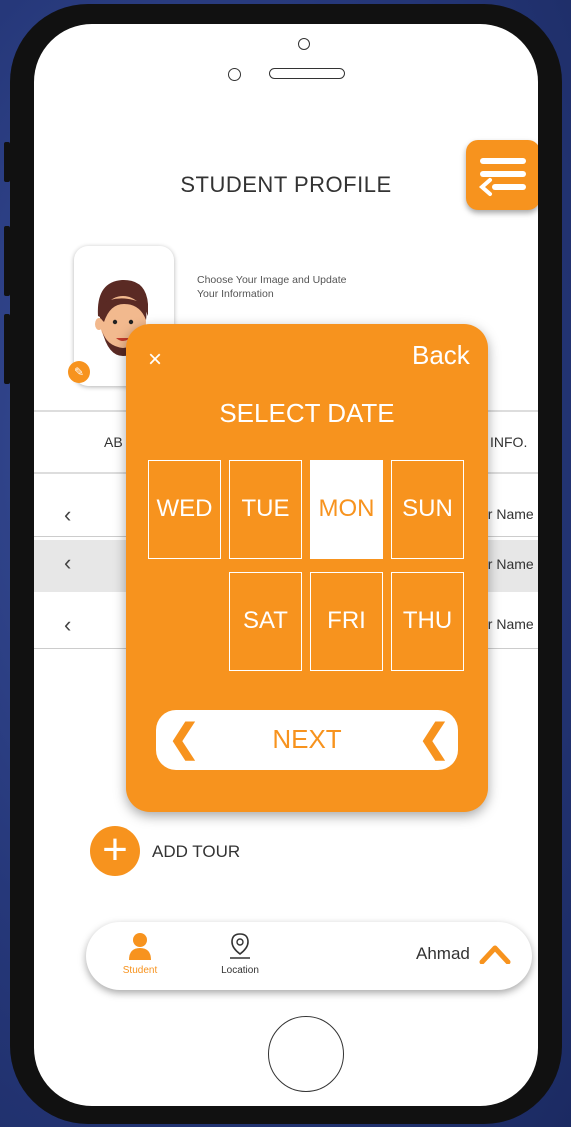 Image resolution: width=571 pixels, height=1127 pixels. Describe the element at coordinates (309, 956) in the screenshot. I see `bottom-nav: Student Location Ahmad` at that location.